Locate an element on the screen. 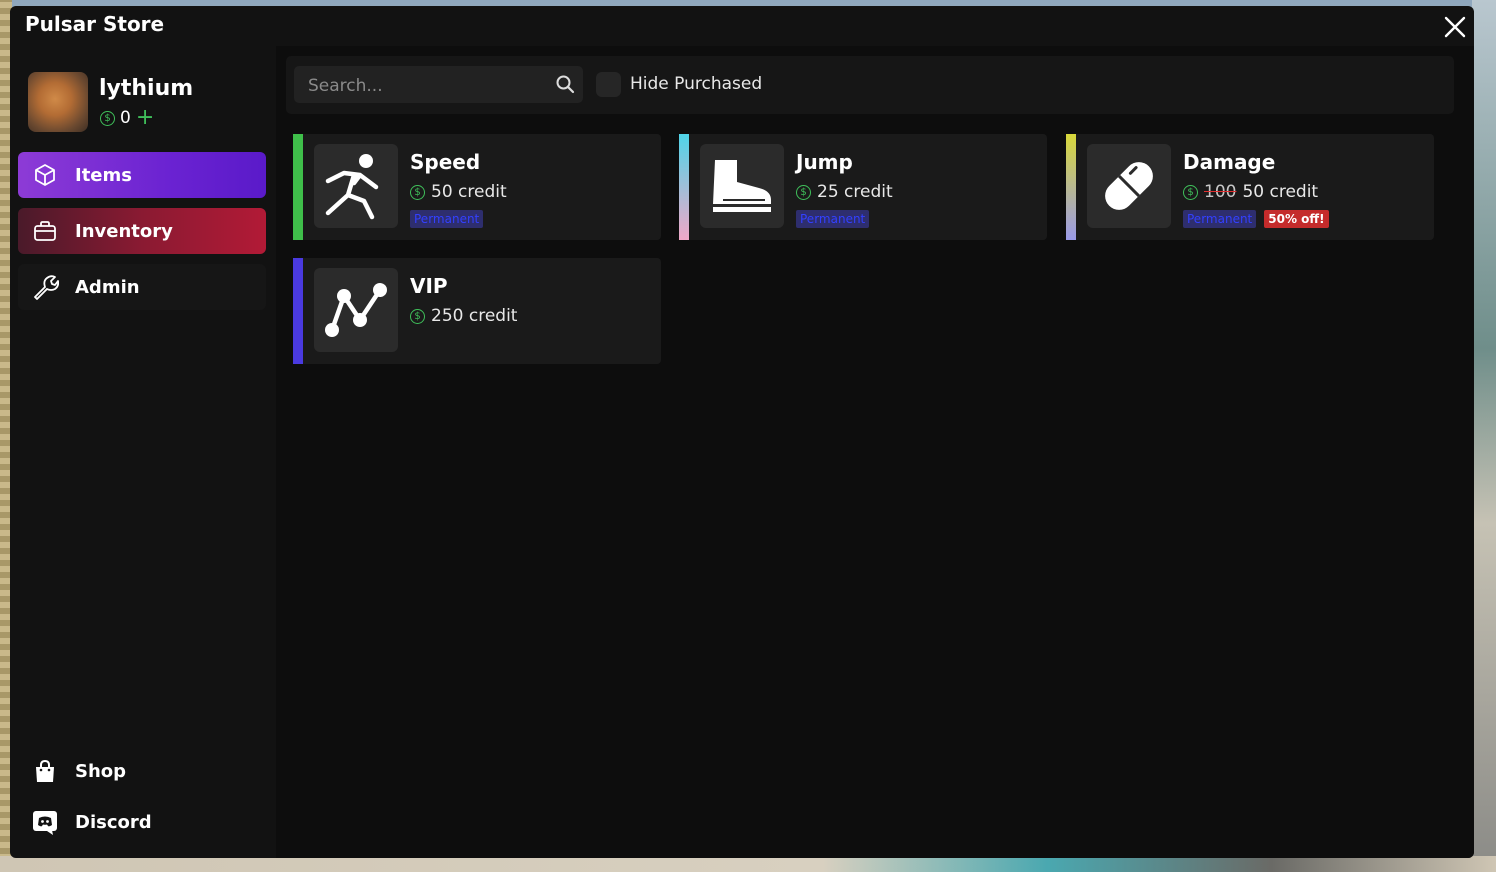 Image resolution: width=1496 pixels, height=872 pixels. item-name: Damage is located at coordinates (1229, 162).